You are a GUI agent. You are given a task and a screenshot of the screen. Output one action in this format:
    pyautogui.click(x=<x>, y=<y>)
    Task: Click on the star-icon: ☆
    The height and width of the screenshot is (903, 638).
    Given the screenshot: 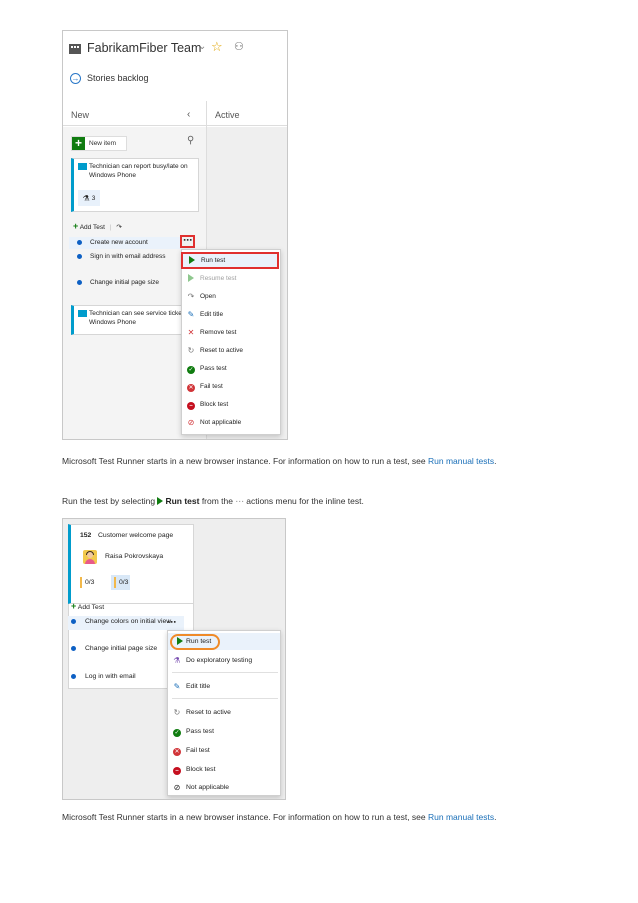 What is the action you would take?
    pyautogui.click(x=217, y=47)
    